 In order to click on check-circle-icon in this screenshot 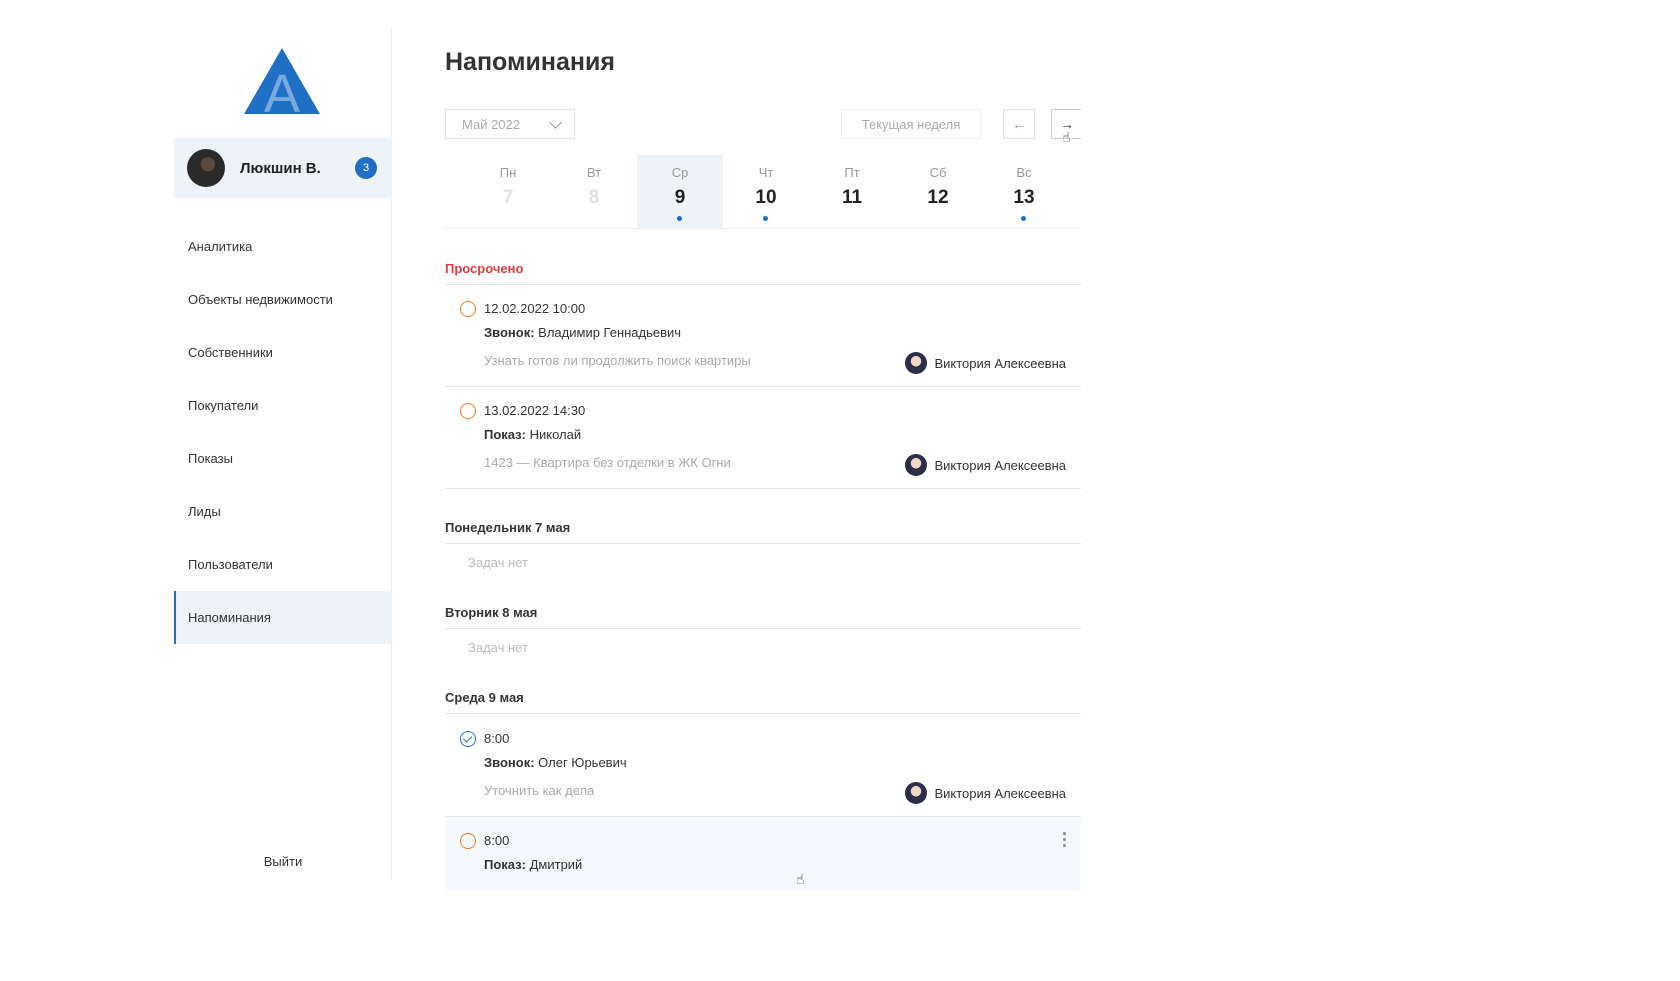, I will do `click(468, 739)`.